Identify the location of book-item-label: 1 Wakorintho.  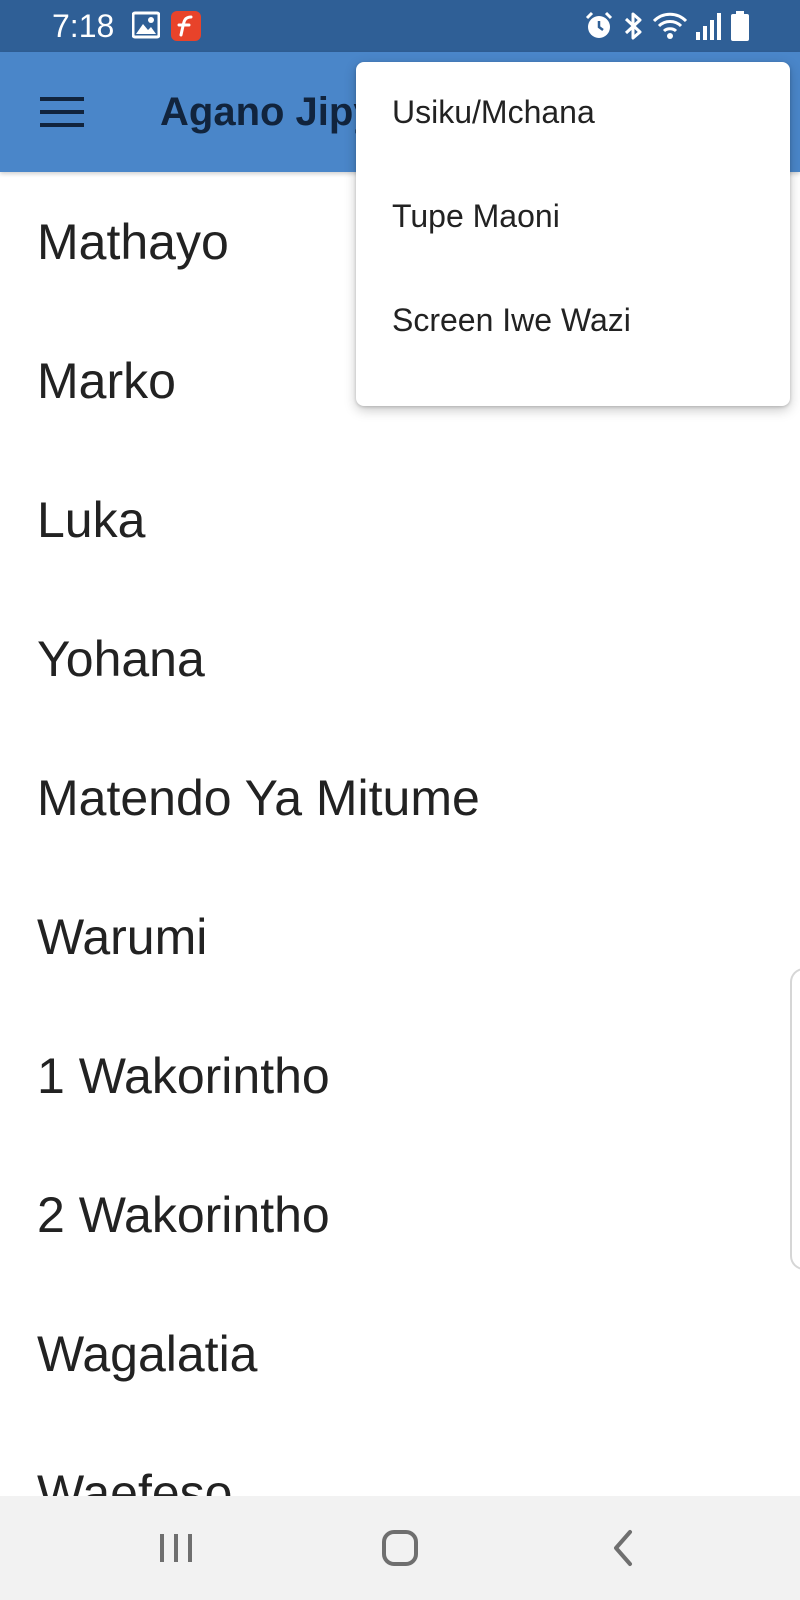
(183, 1076).